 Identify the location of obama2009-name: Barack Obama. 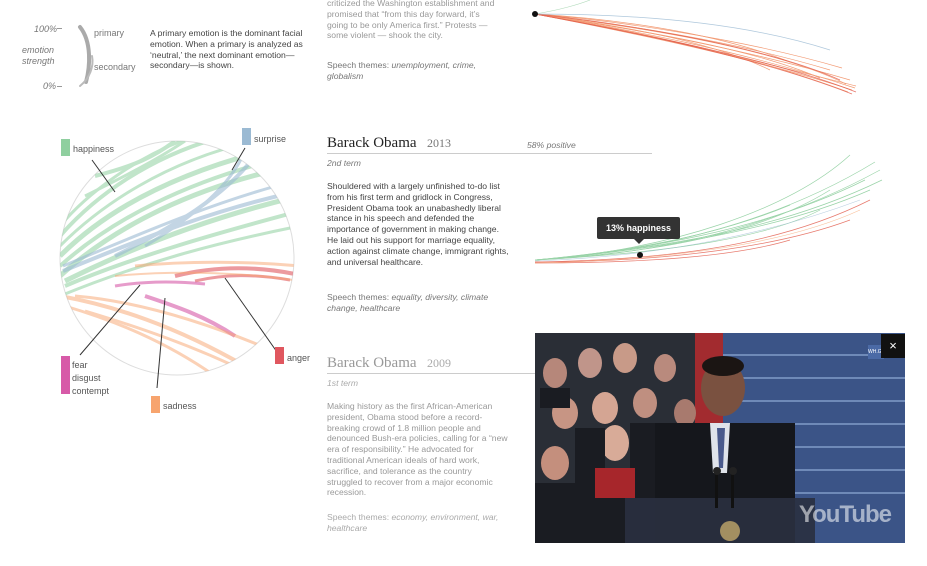
(372, 363).